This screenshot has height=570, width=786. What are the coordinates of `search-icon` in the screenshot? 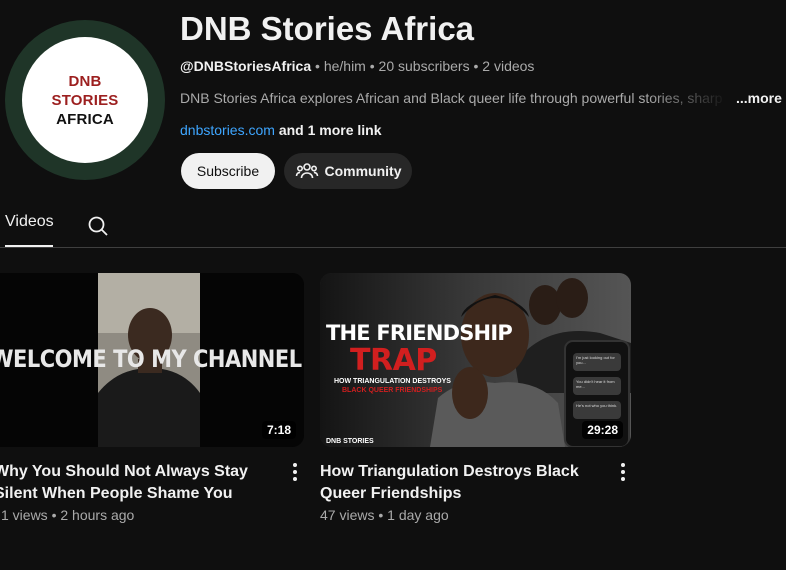 It's located at (98, 226).